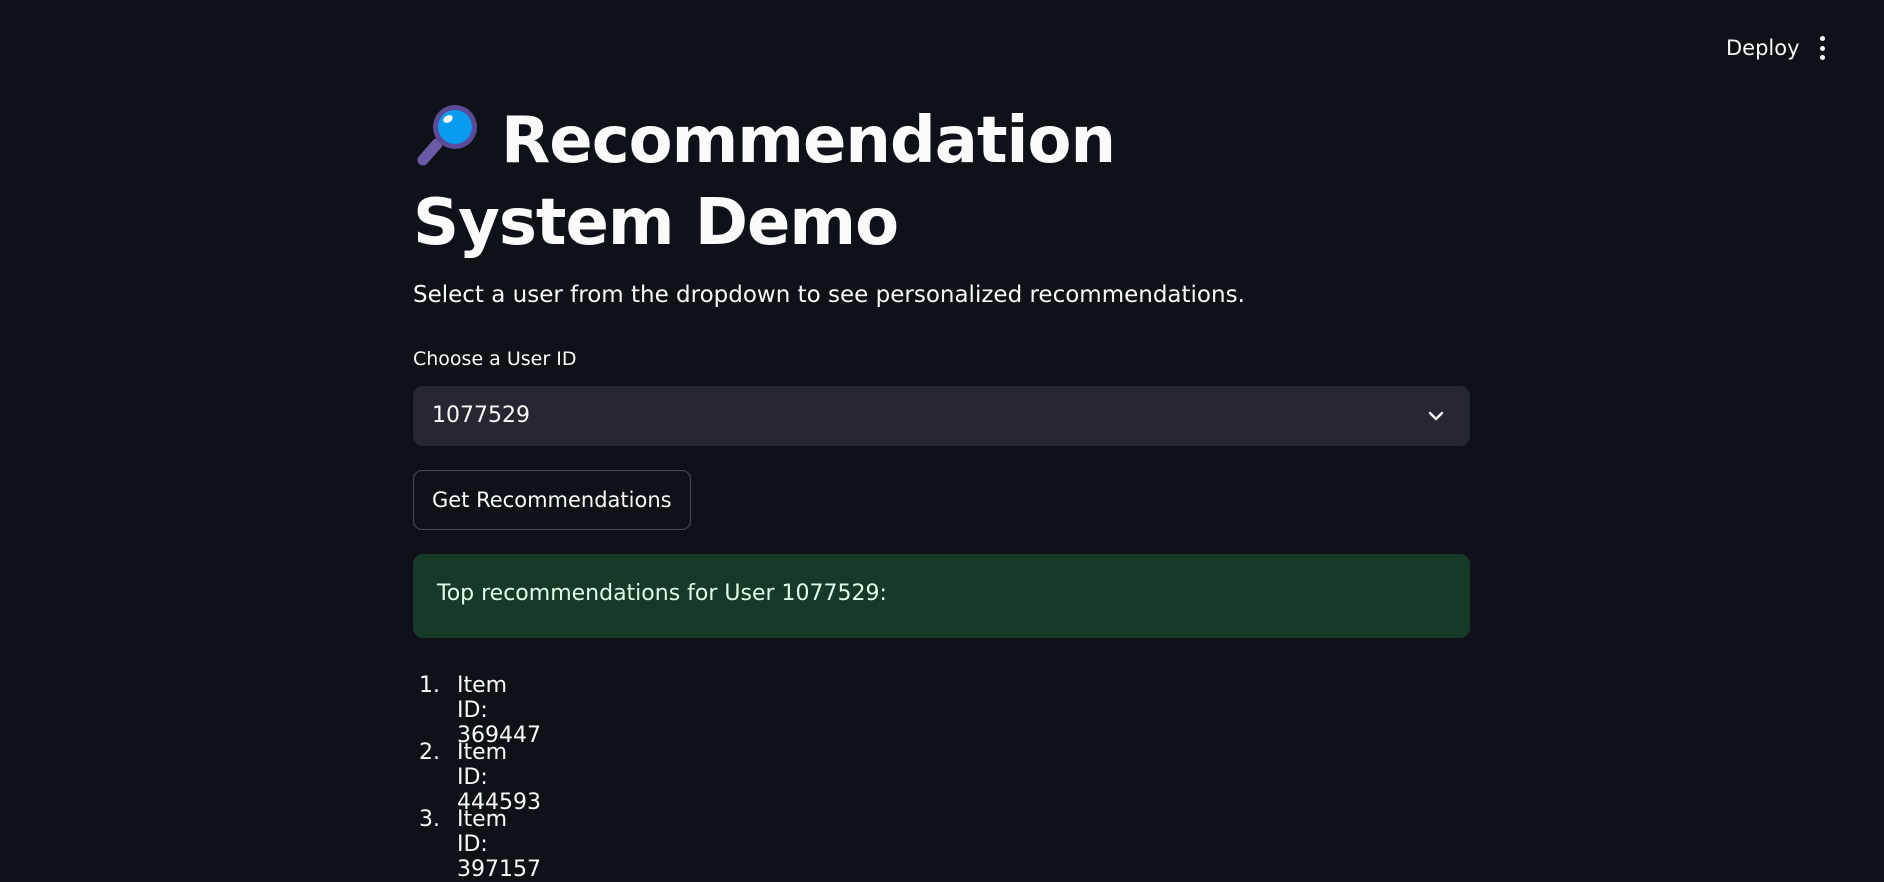 This screenshot has width=1884, height=882. What do you see at coordinates (552, 500) in the screenshot?
I see `get-recommendations-button: Get Recommendations` at bounding box center [552, 500].